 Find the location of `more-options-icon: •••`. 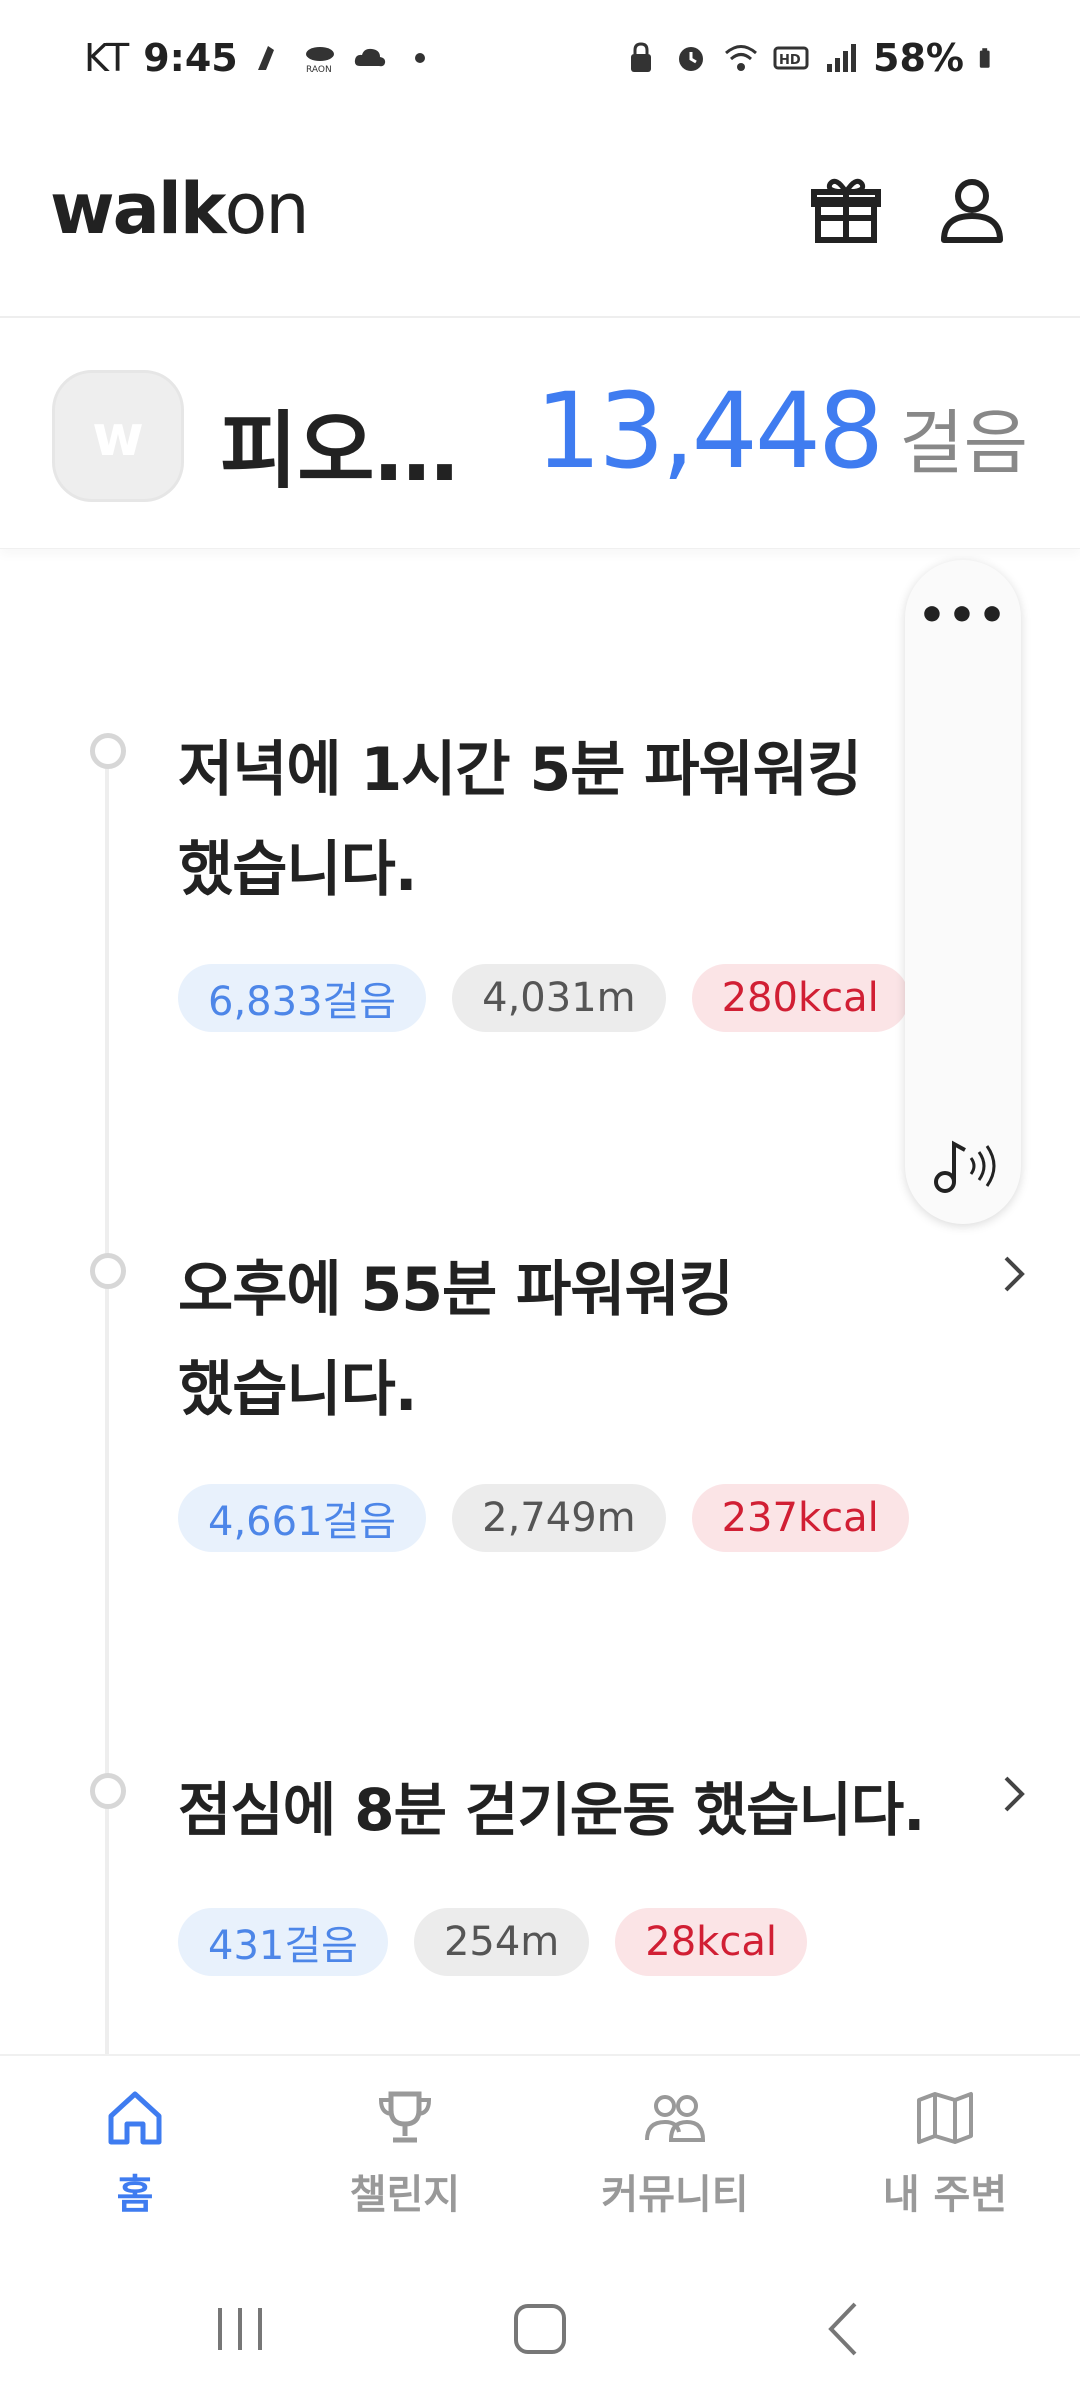

more-options-icon: ••• is located at coordinates (963, 620).